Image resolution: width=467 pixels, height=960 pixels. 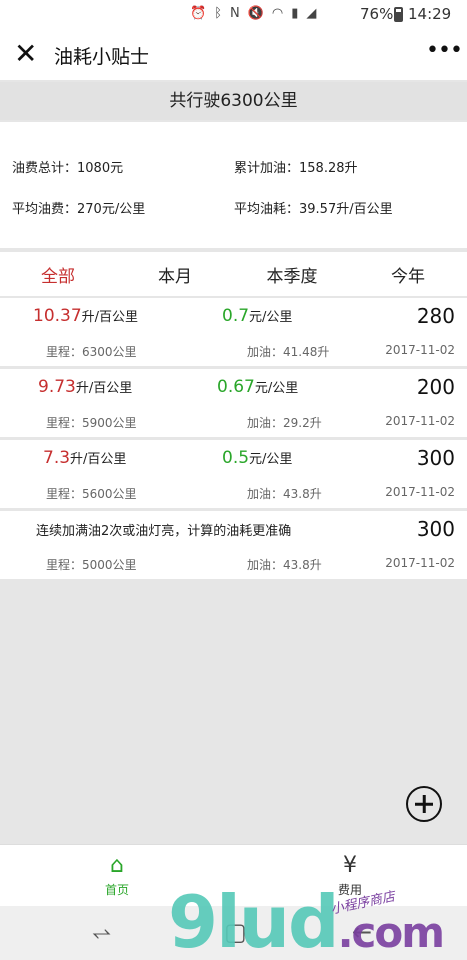 I want to click on tab-all: 全部, so click(x=58, y=274).